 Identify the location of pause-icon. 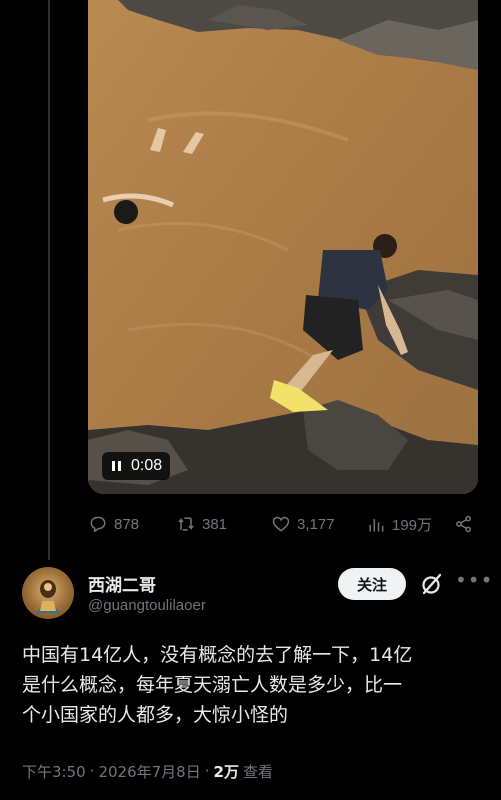
(116, 466).